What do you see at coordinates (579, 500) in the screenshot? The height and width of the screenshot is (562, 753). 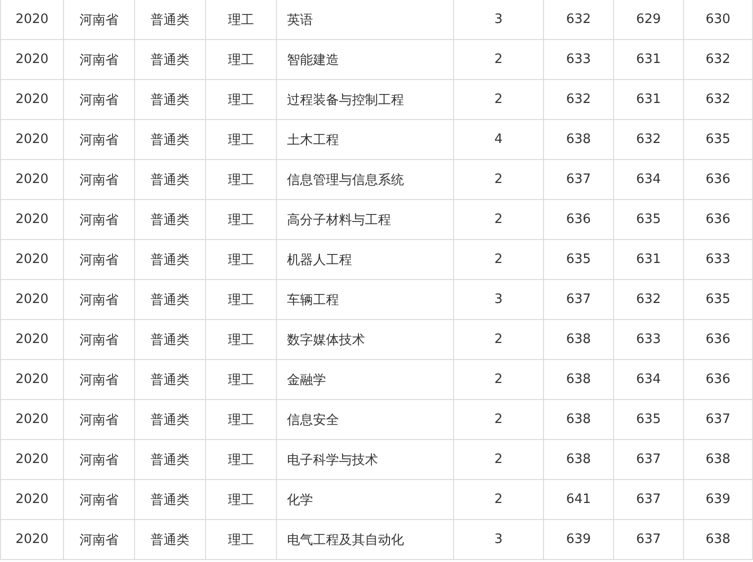 I see `table-cell: 641` at bounding box center [579, 500].